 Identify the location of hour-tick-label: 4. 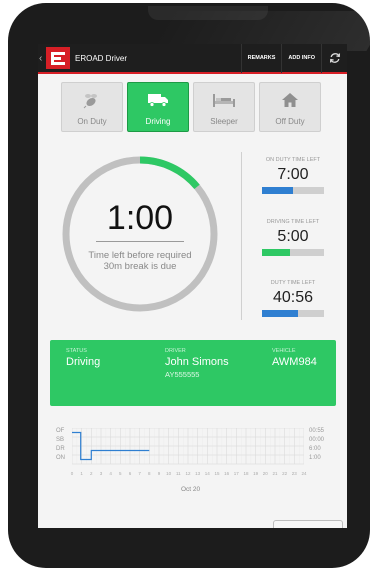
(110, 473).